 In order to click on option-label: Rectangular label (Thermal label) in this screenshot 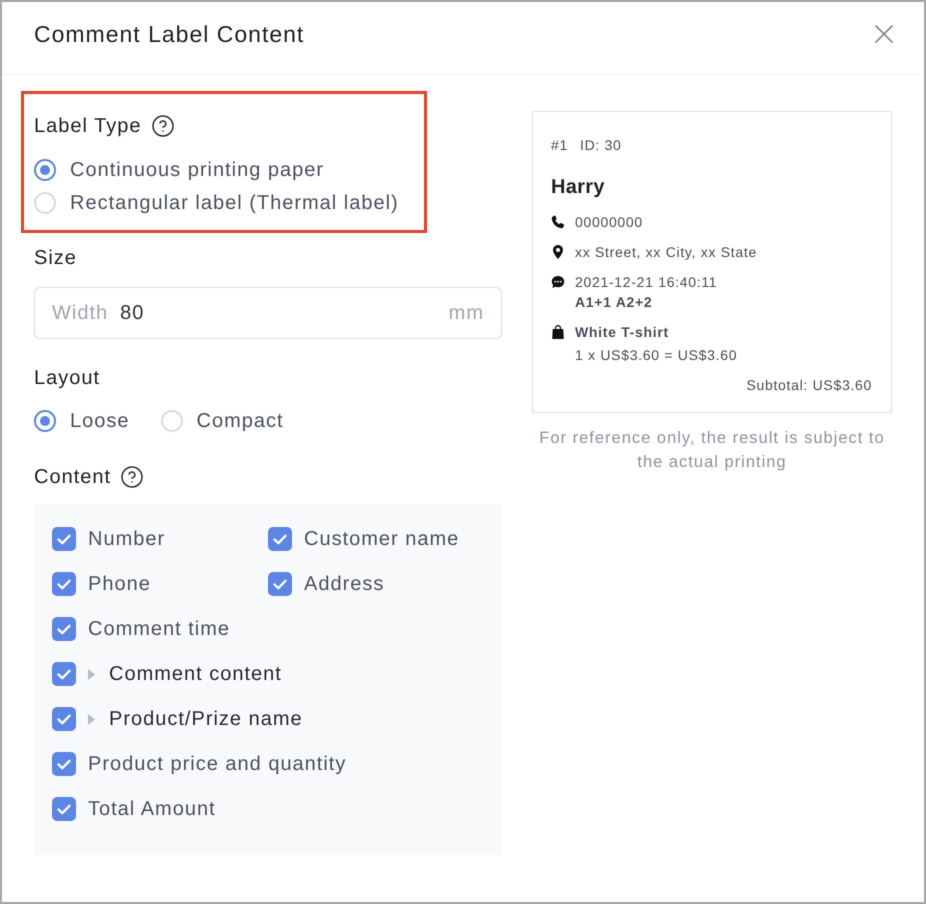, I will do `click(234, 203)`.